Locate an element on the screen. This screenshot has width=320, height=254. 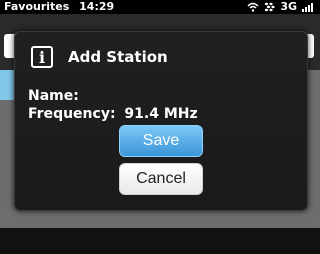
frequency-row: Frequency: 91.4 MHz is located at coordinates (113, 114).